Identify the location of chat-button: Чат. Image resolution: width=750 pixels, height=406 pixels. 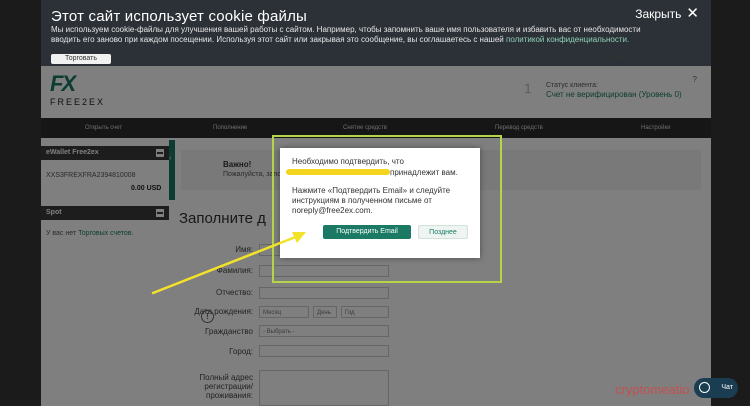
(716, 388).